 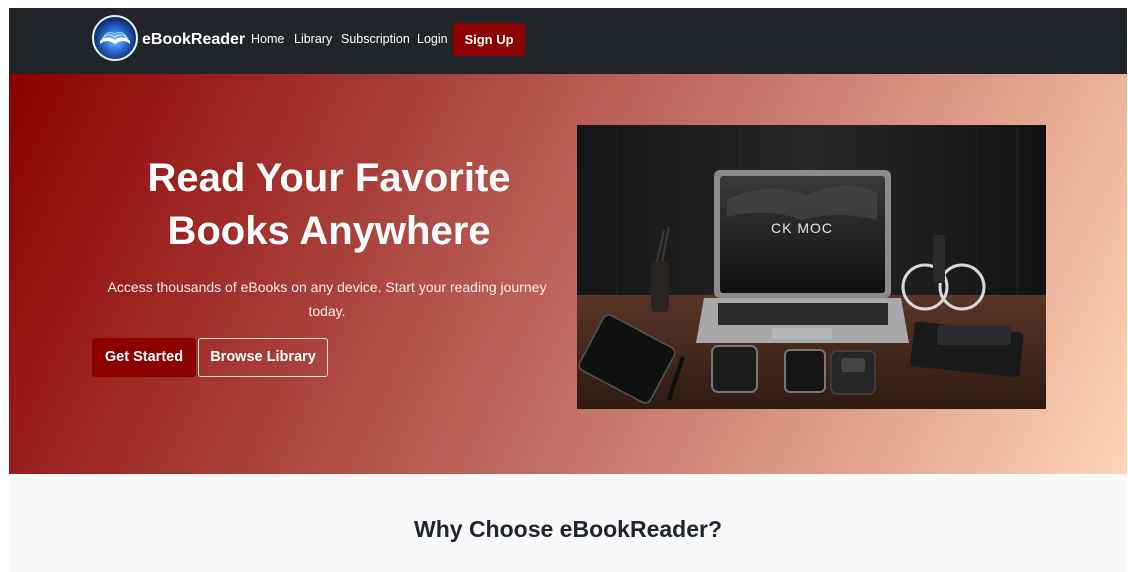 I want to click on hero-subtitle-line-2: today., so click(x=327, y=311).